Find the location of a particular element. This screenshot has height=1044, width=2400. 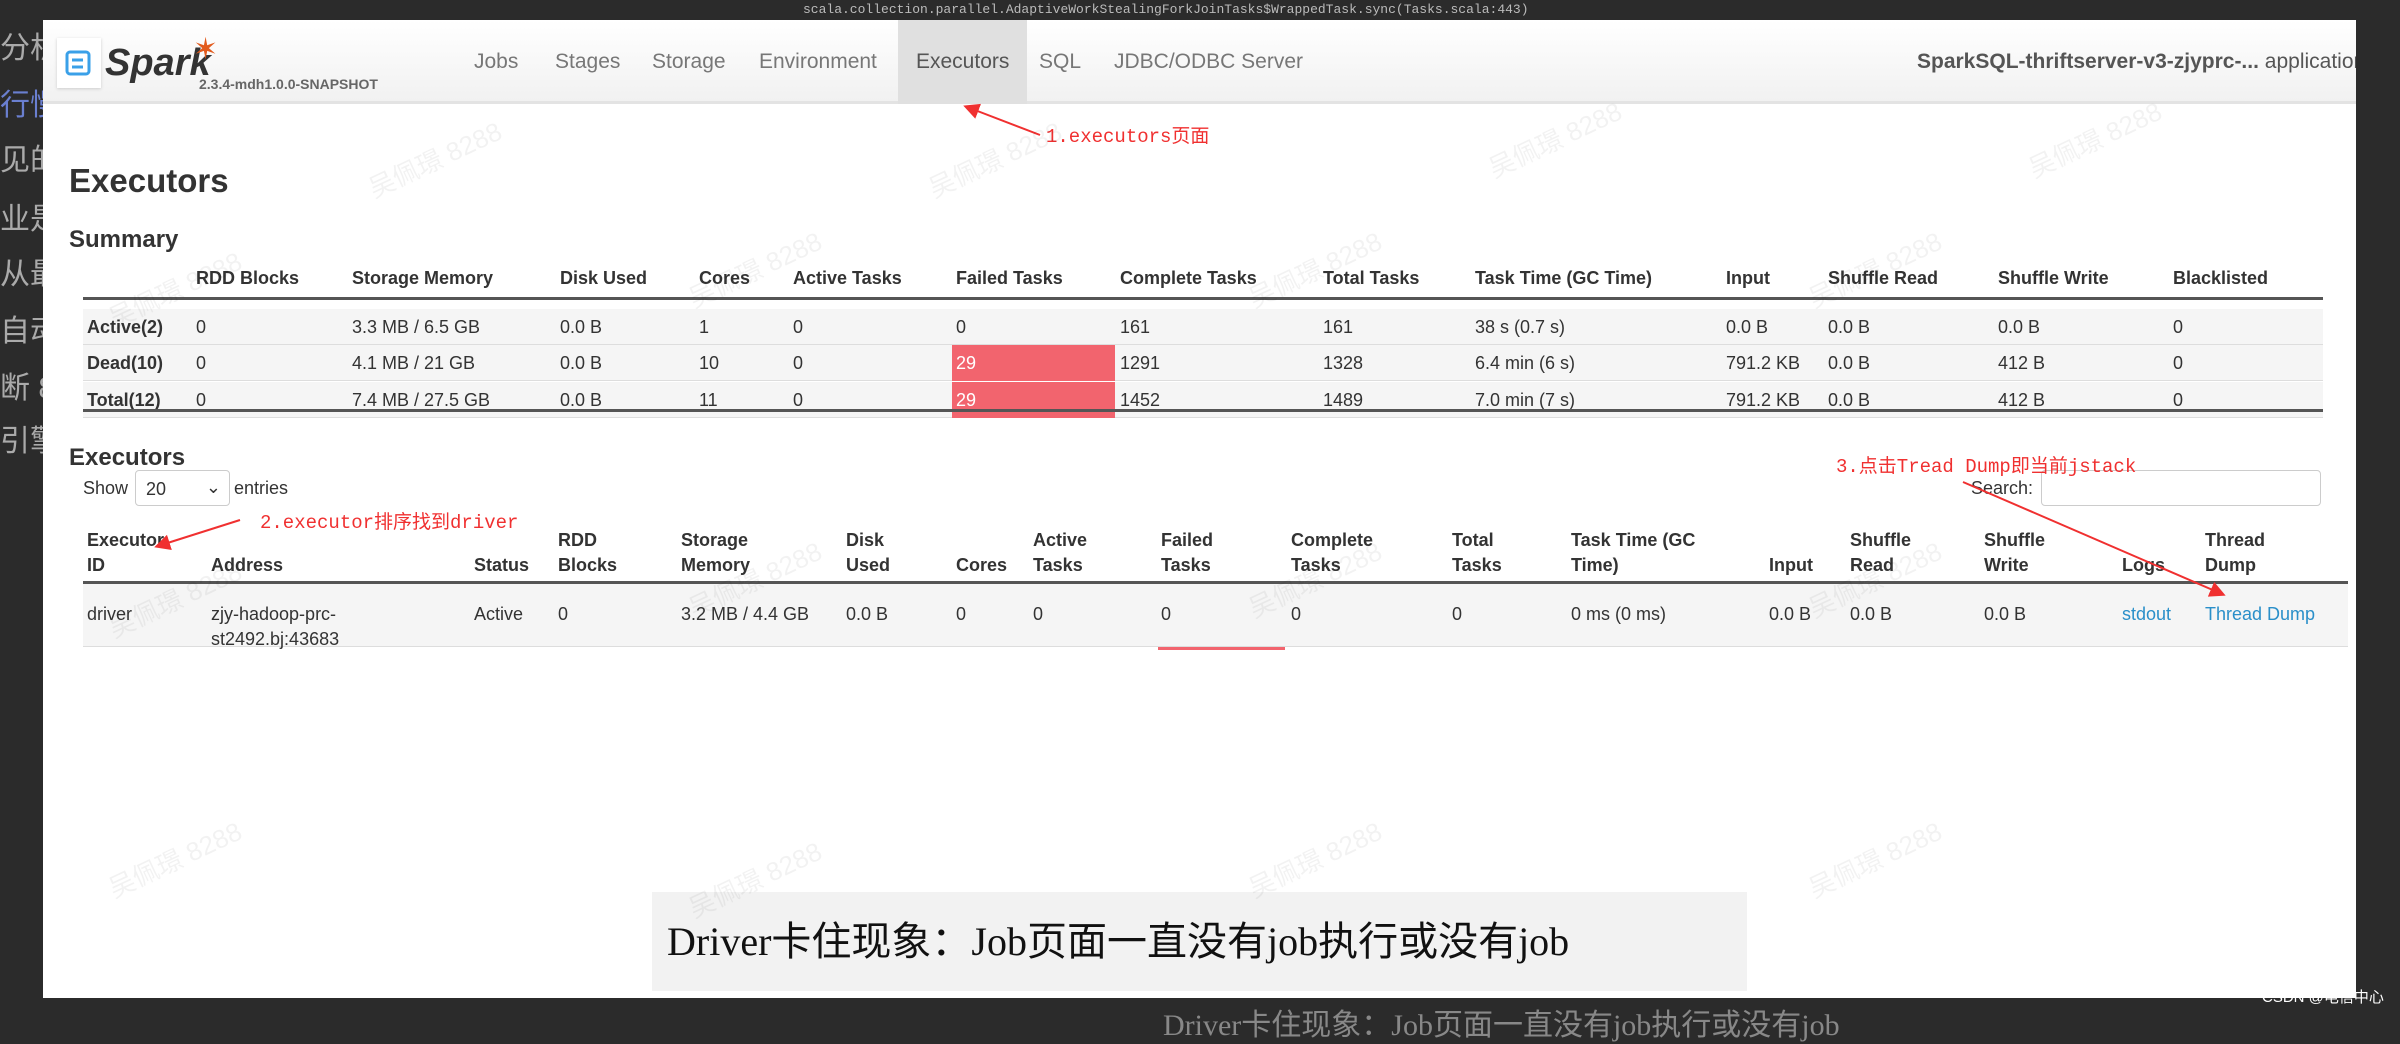

annotation-3: 3.点击Tread Dump即当前jstack is located at coordinates (1986, 467).